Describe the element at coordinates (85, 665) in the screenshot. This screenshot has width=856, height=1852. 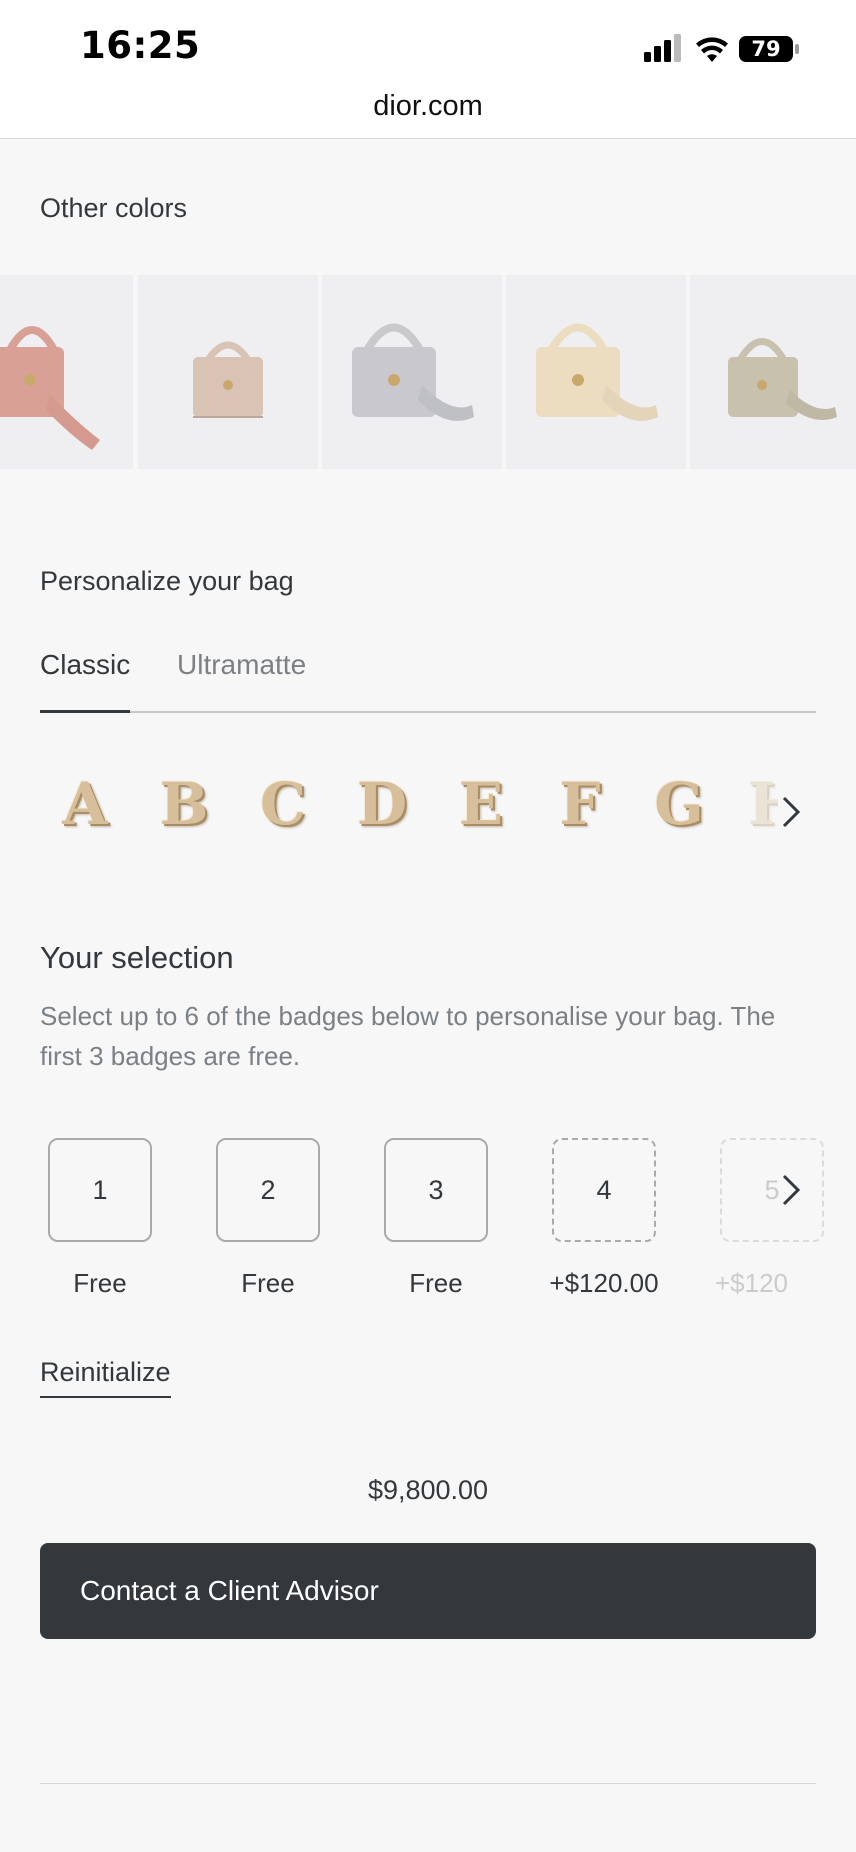
I see `tab-classic: Classic` at that location.